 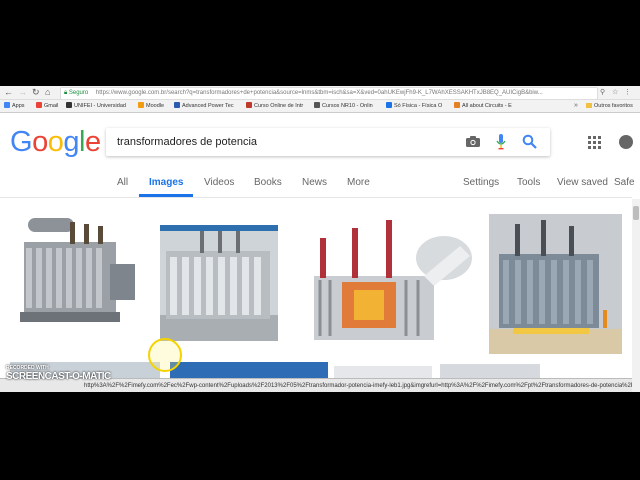 I want to click on microphone-icon, so click(x=501, y=142).